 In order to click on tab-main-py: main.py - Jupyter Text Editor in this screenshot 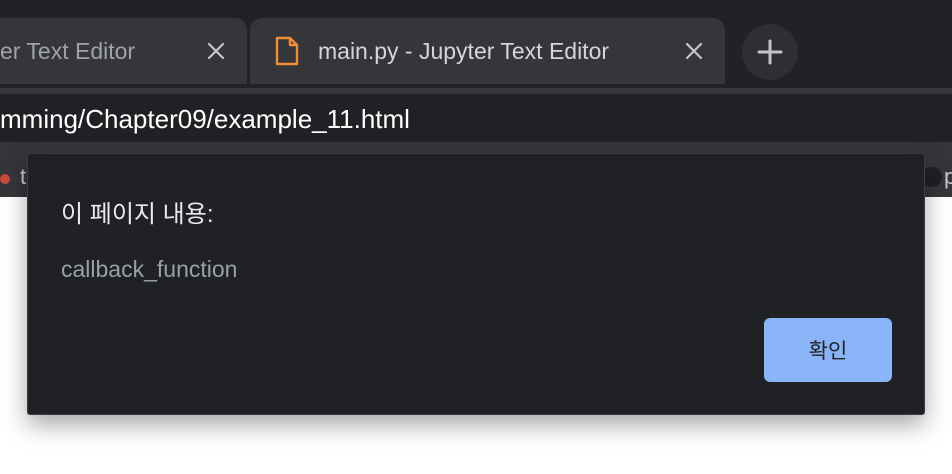, I will do `click(487, 51)`.